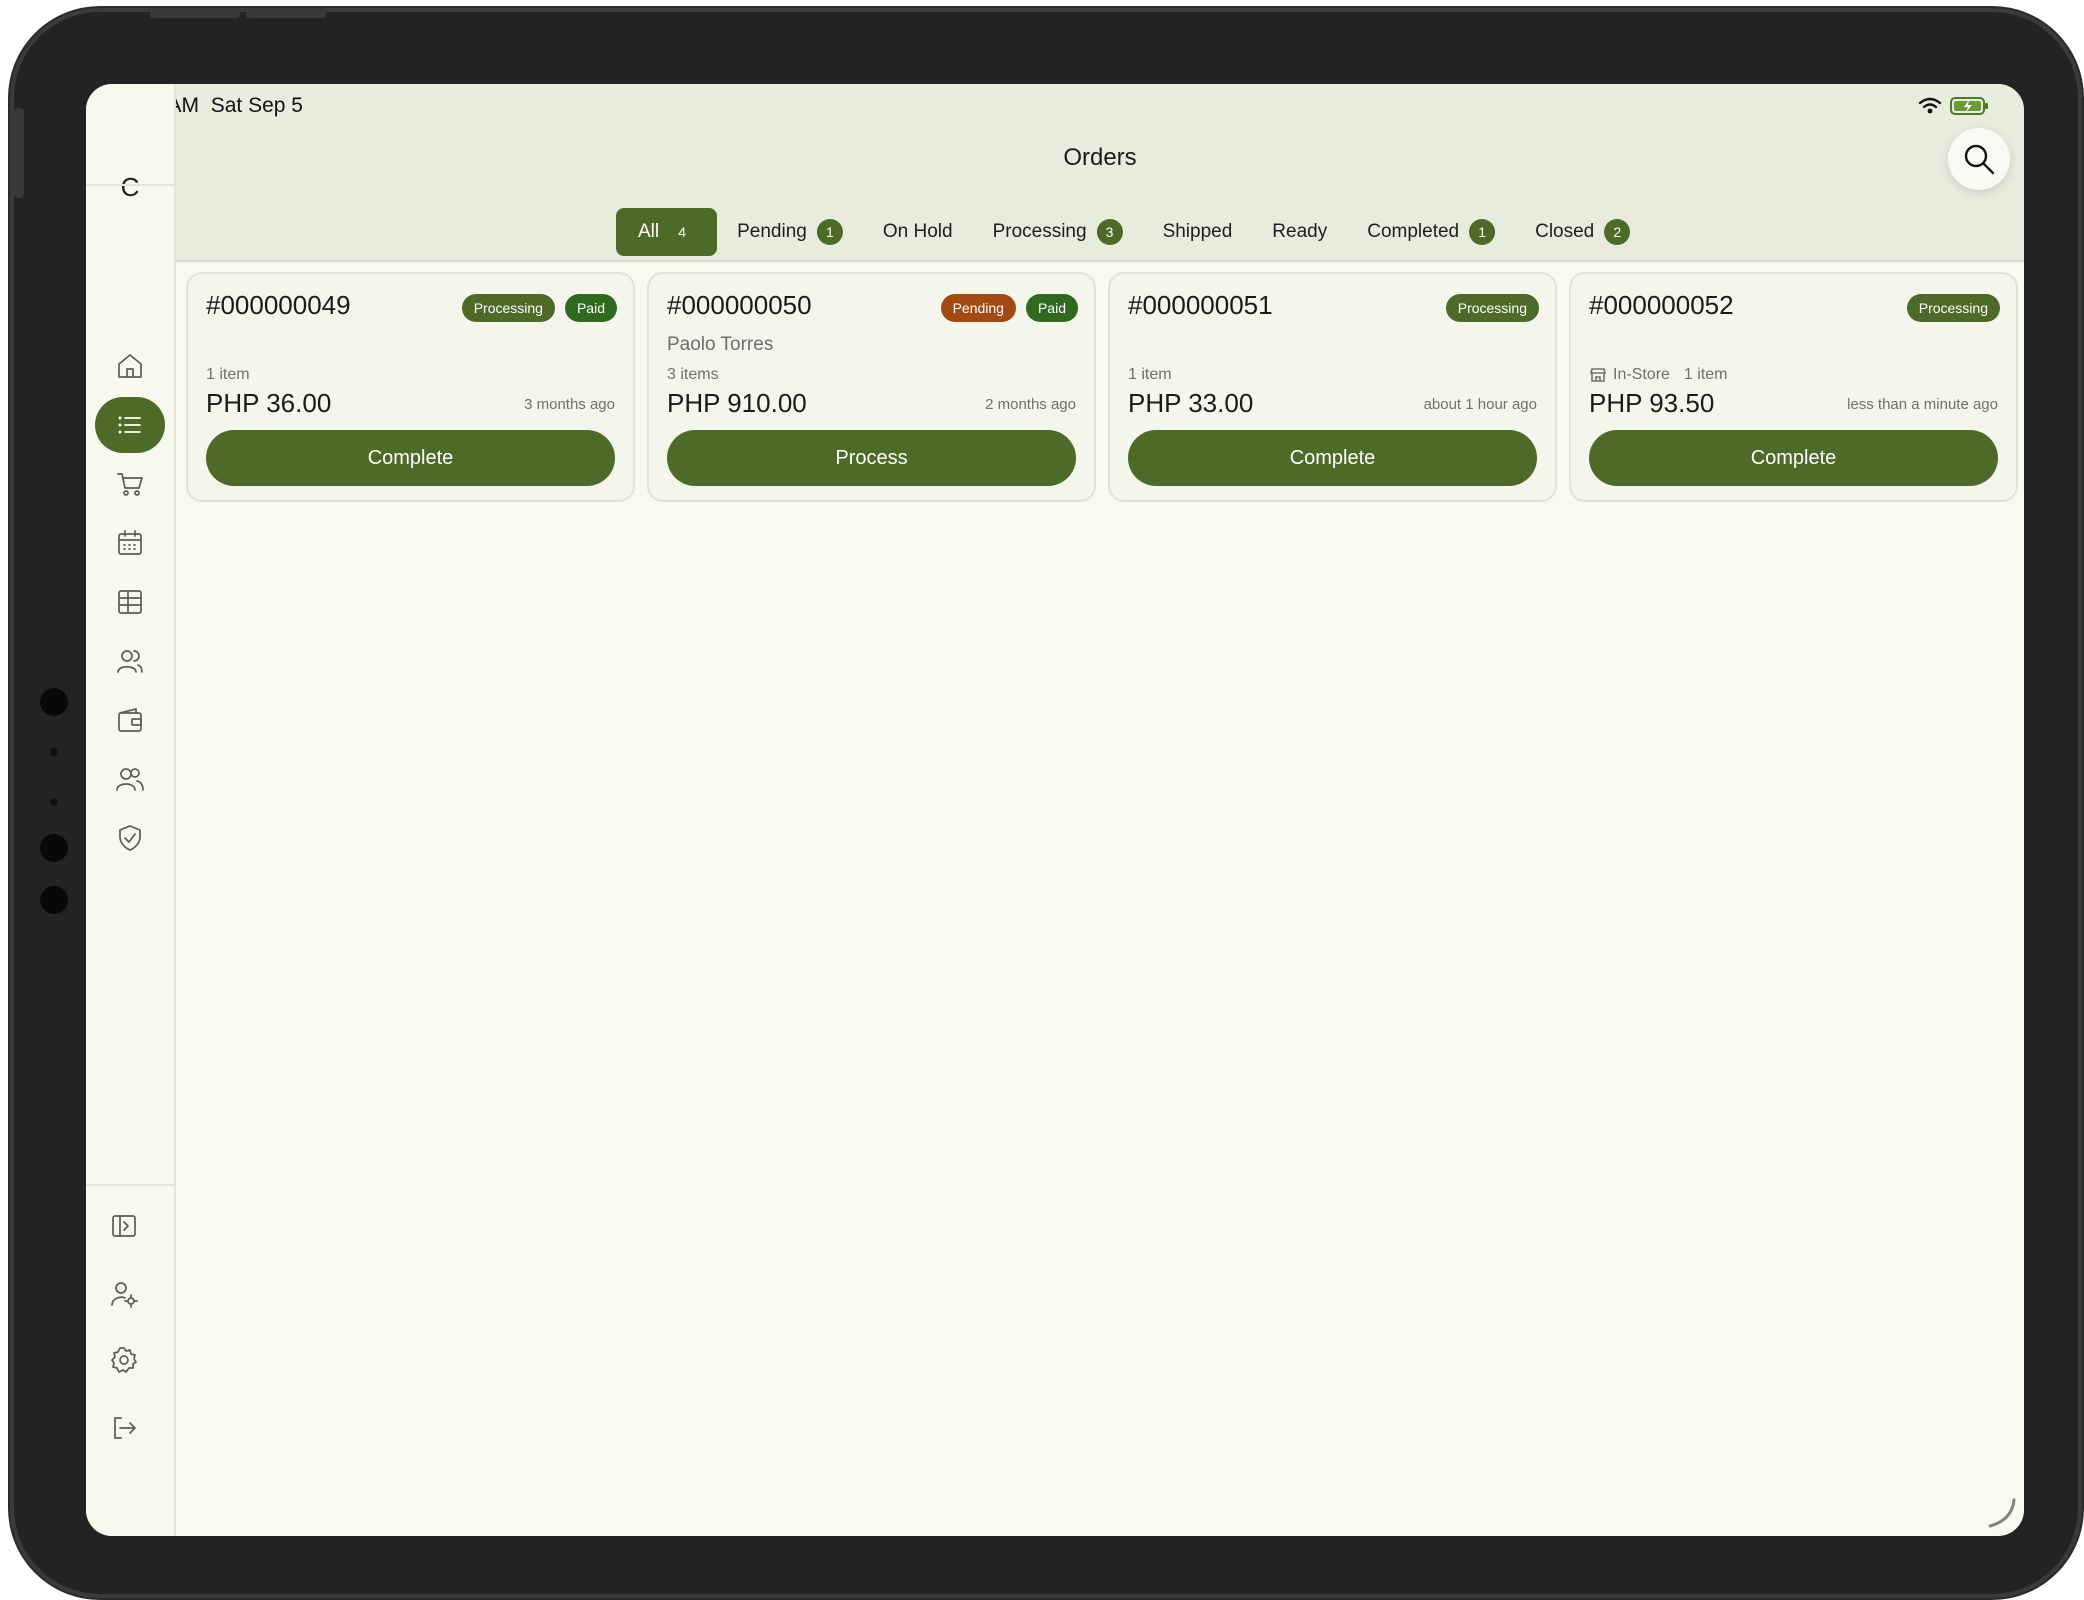 Image resolution: width=2084 pixels, height=1600 pixels. What do you see at coordinates (124, 1295) in the screenshot?
I see `user-settings-icon` at bounding box center [124, 1295].